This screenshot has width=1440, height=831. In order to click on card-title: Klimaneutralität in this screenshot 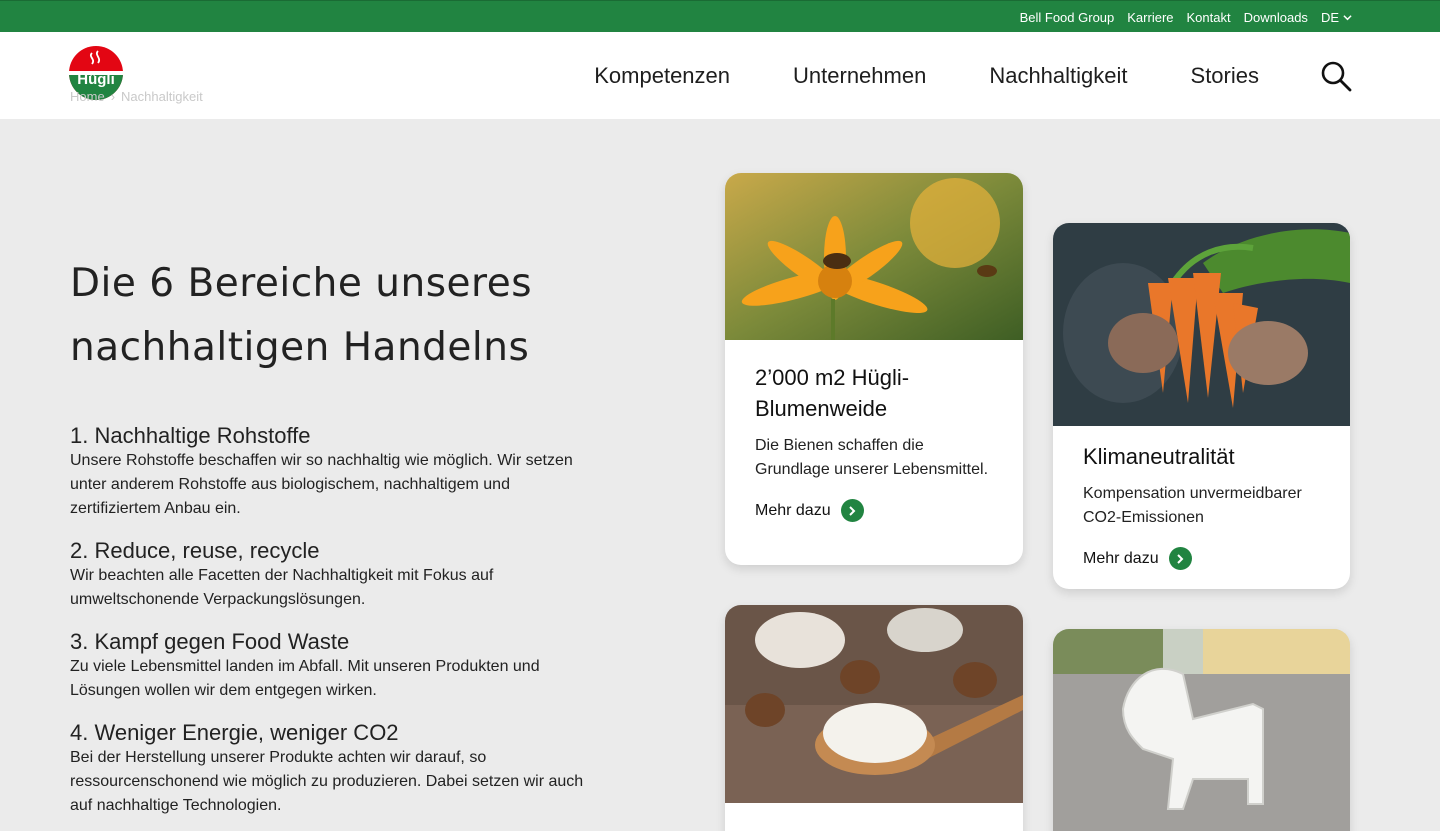, I will do `click(1159, 456)`.